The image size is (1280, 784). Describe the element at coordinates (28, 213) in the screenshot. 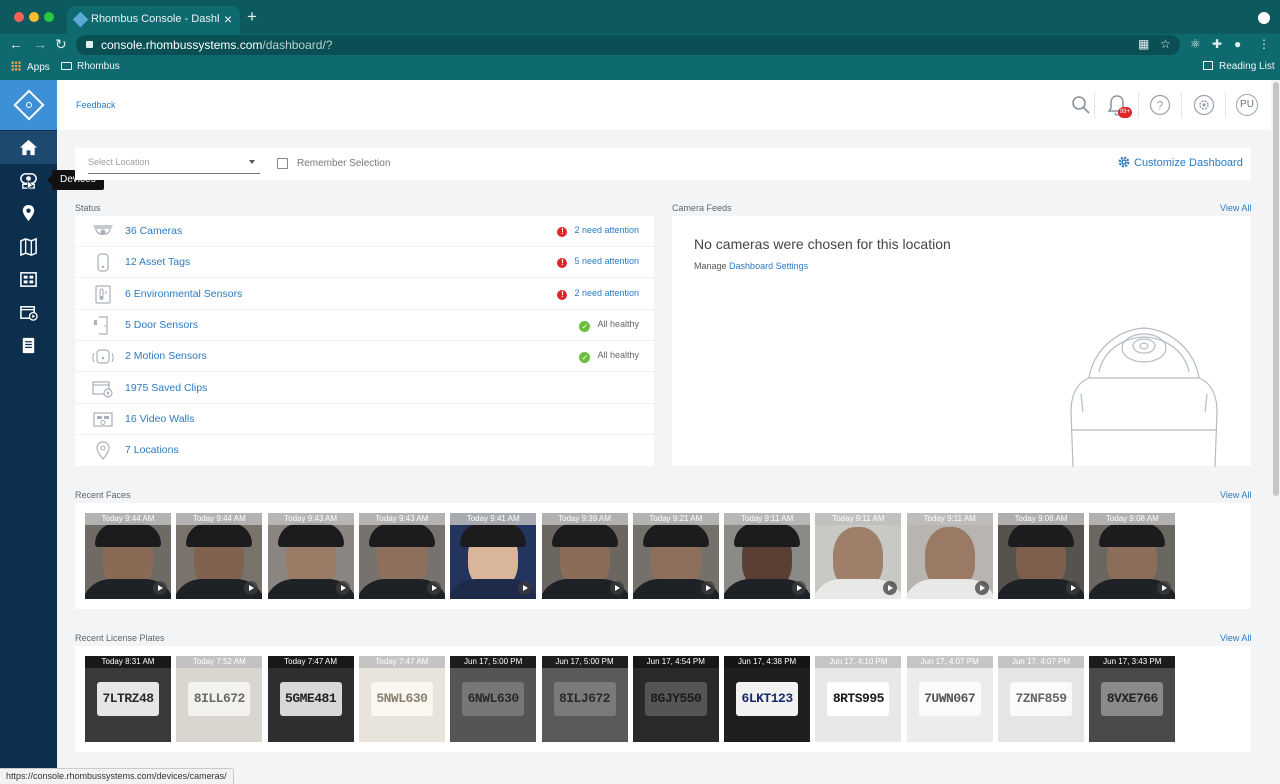

I see `sidebar-item-locations` at that location.